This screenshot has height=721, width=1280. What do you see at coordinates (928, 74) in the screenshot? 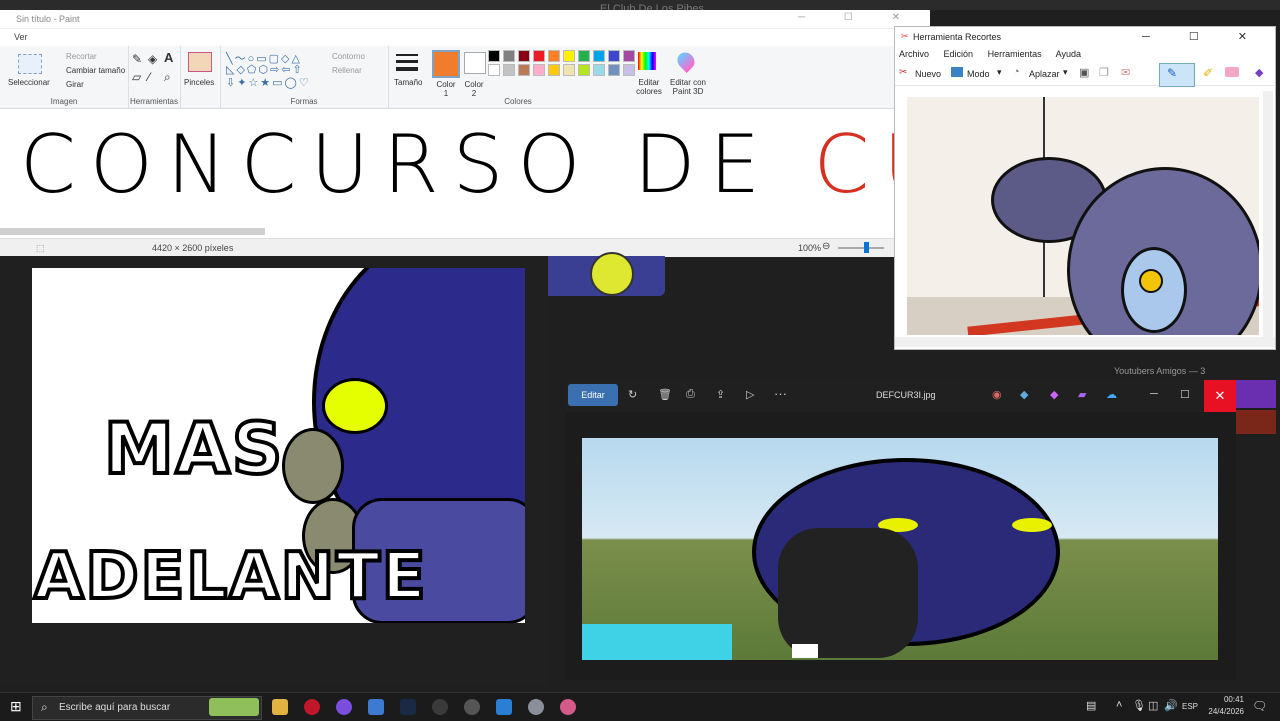
I see `new-button: Nuevo` at bounding box center [928, 74].